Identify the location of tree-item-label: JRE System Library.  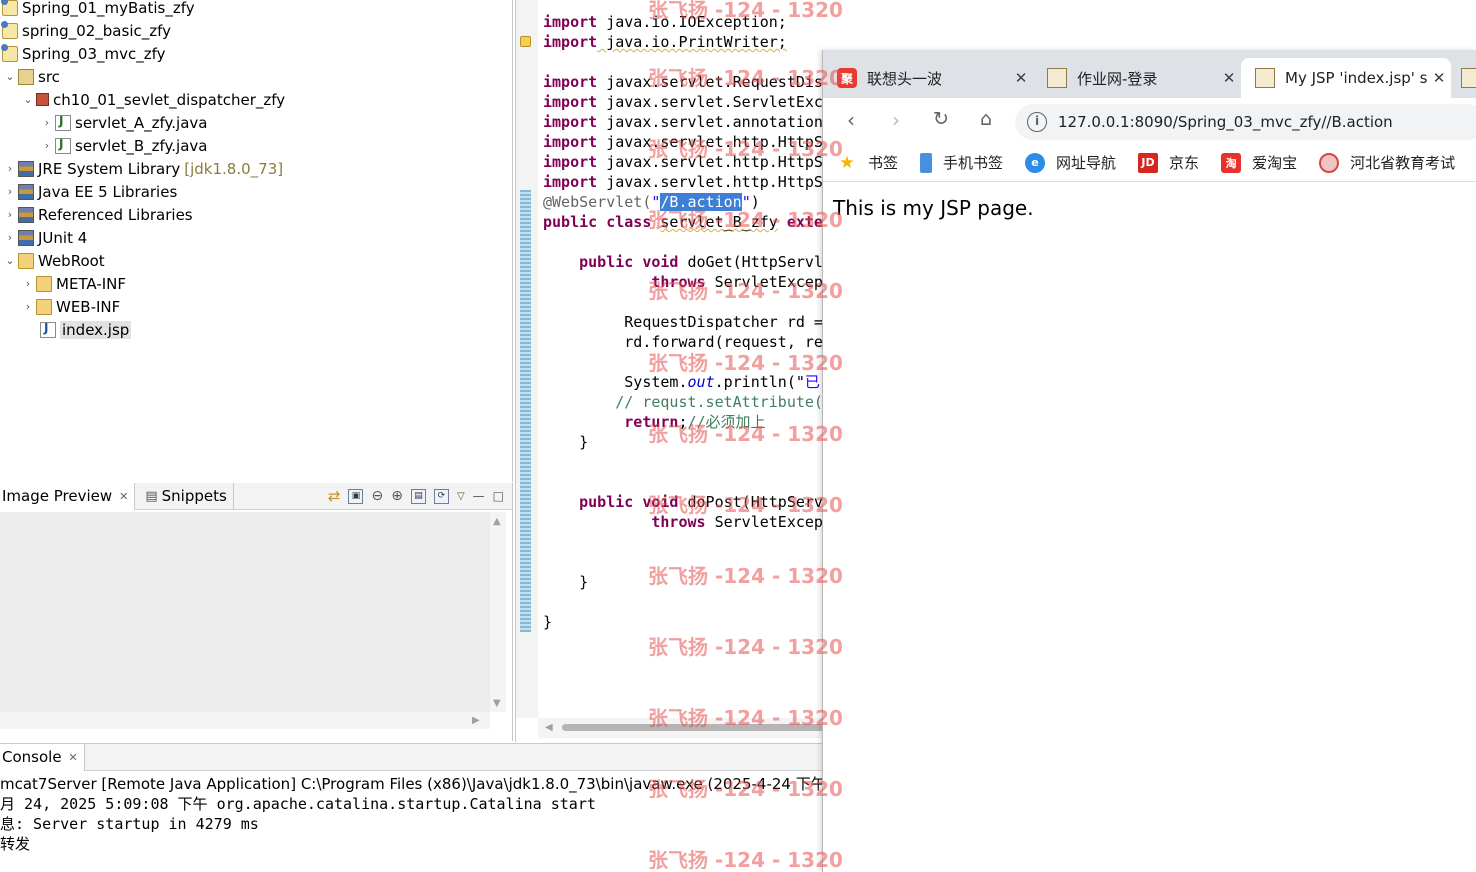
(109, 168).